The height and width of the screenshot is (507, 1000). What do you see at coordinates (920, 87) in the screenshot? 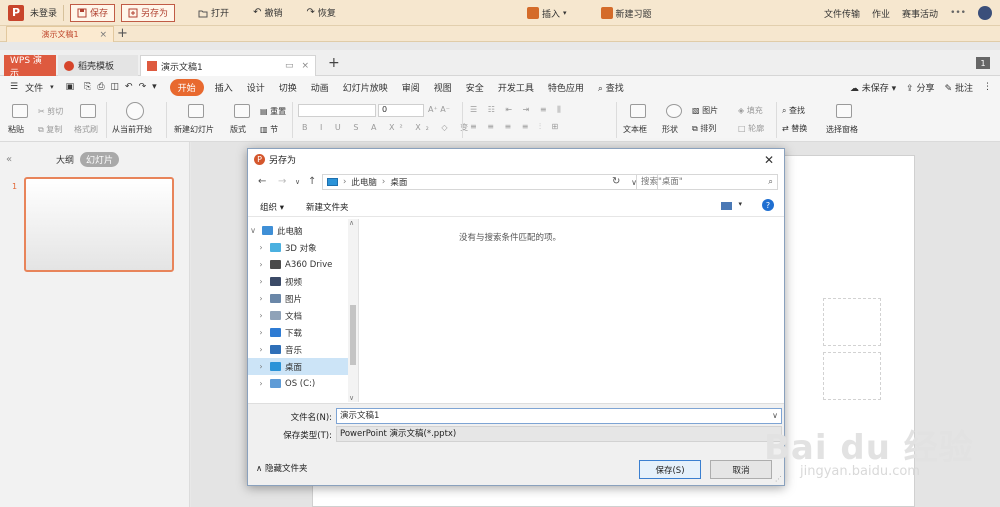
I see `share-button: ⇪ 分享` at bounding box center [920, 87].